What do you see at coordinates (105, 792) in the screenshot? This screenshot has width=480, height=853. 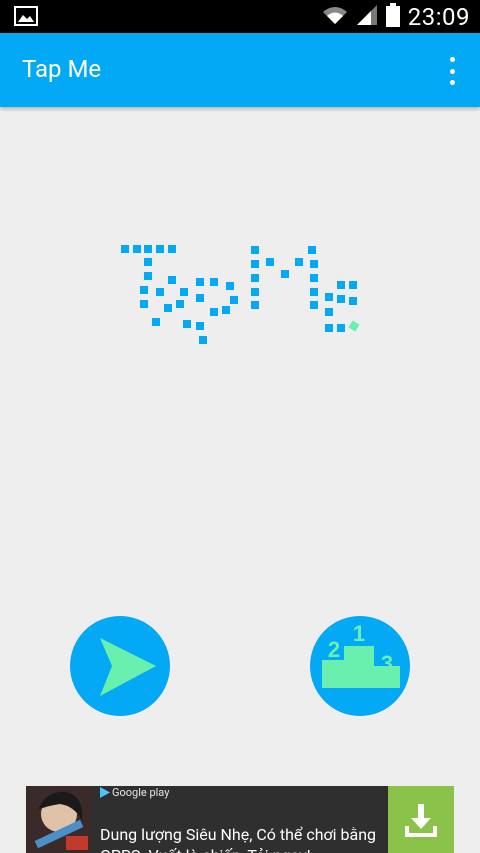 I see `google-play-icon` at bounding box center [105, 792].